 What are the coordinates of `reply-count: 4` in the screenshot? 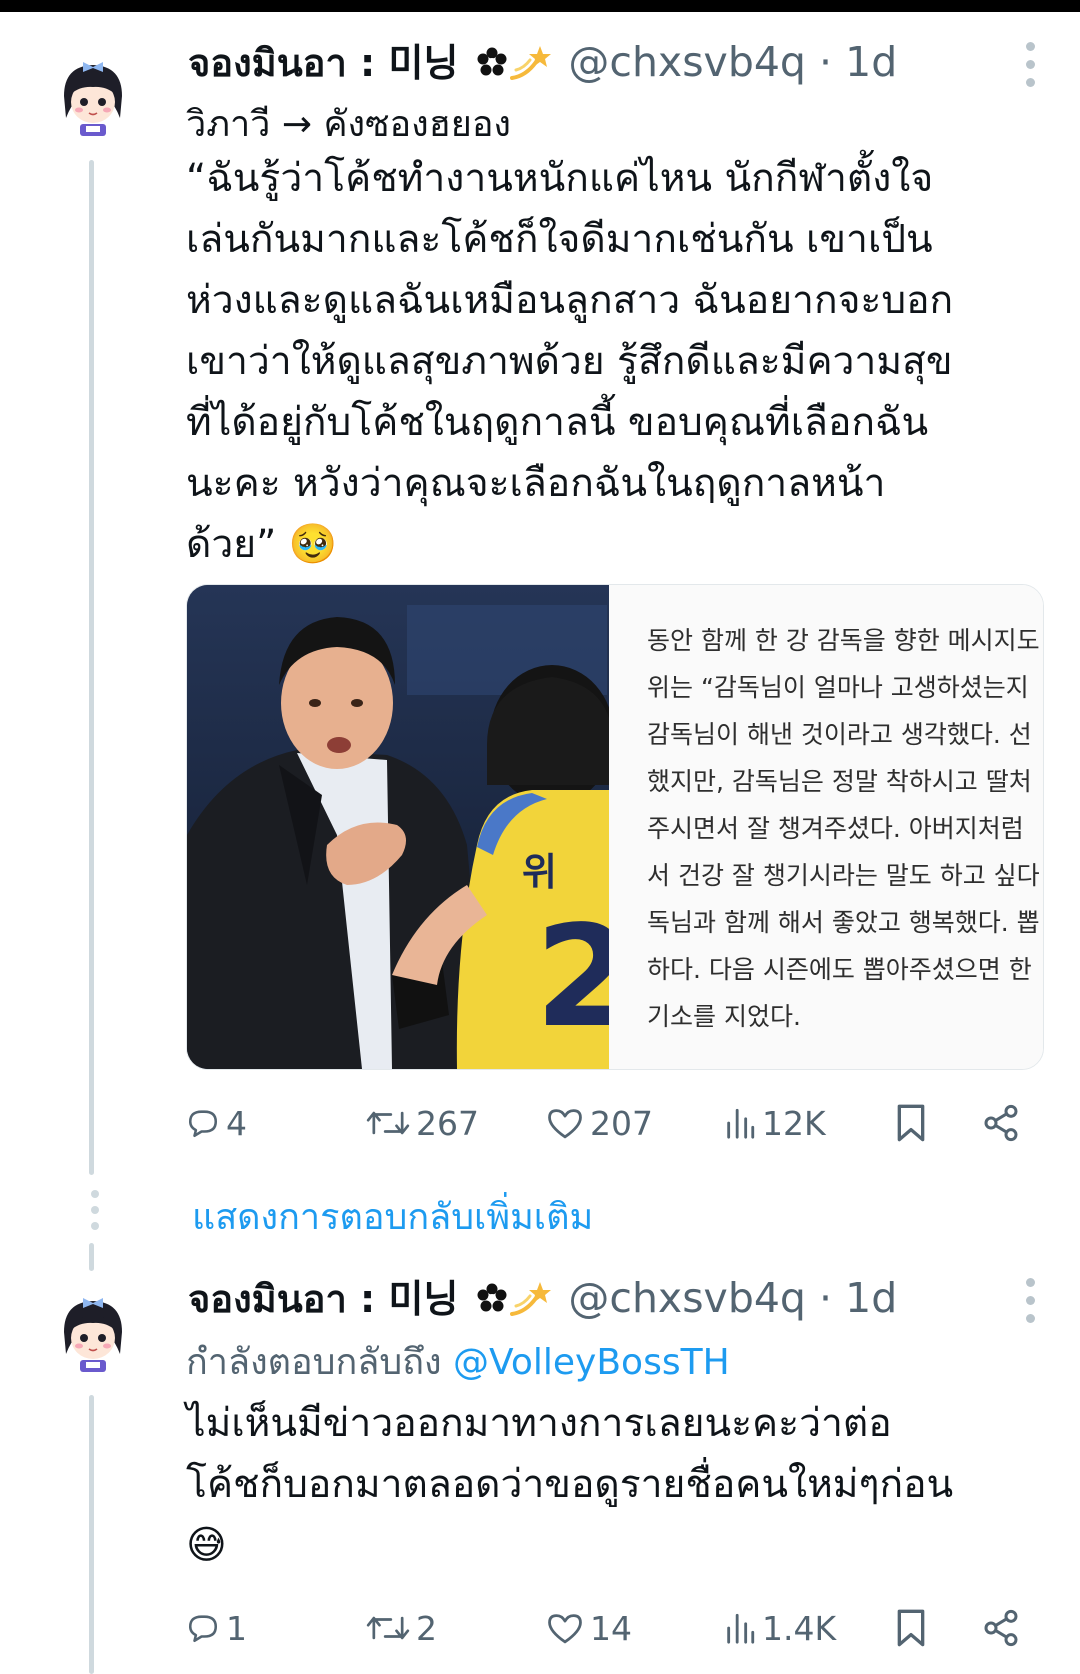 It's located at (236, 1123).